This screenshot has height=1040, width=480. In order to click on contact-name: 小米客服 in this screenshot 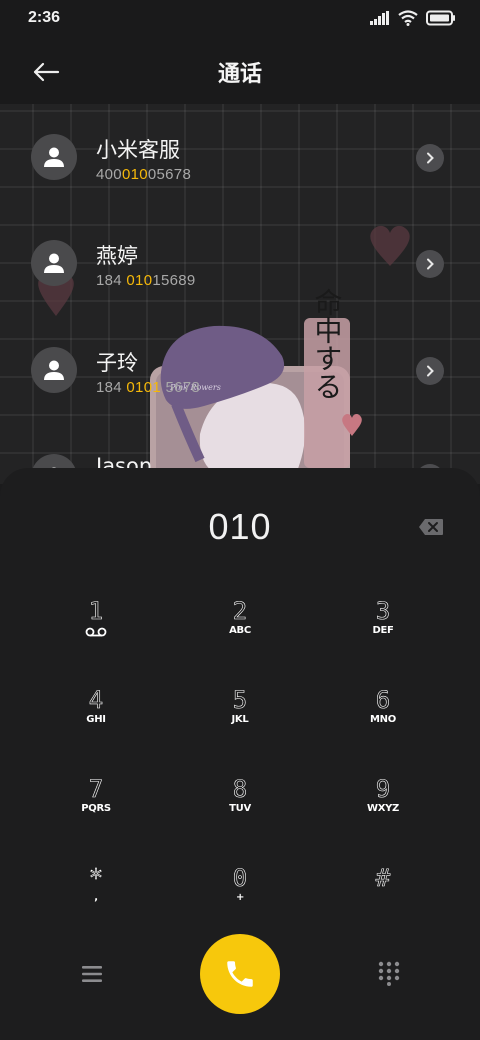, I will do `click(138, 150)`.